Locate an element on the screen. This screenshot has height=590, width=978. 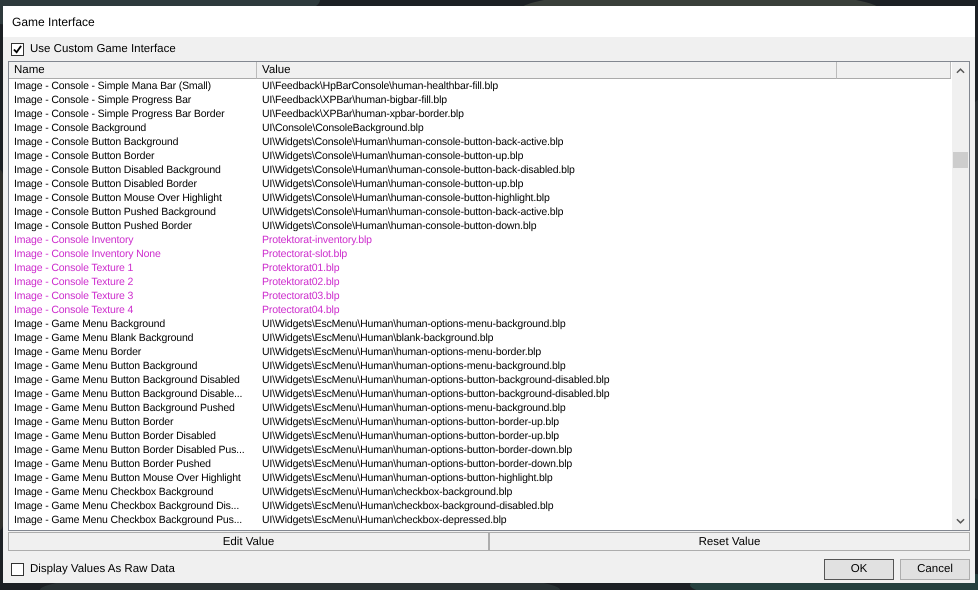
table-cell: Image - Console Button Pushed Border is located at coordinates (103, 226).